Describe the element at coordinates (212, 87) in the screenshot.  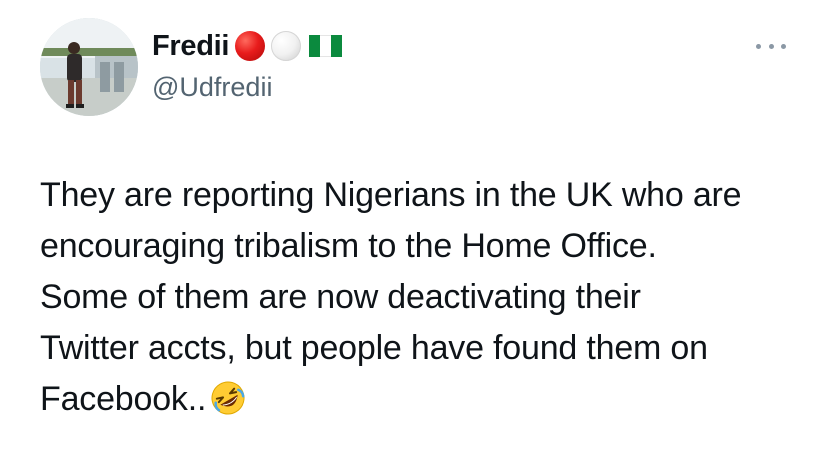
I see `author-handle: @Udfredii` at that location.